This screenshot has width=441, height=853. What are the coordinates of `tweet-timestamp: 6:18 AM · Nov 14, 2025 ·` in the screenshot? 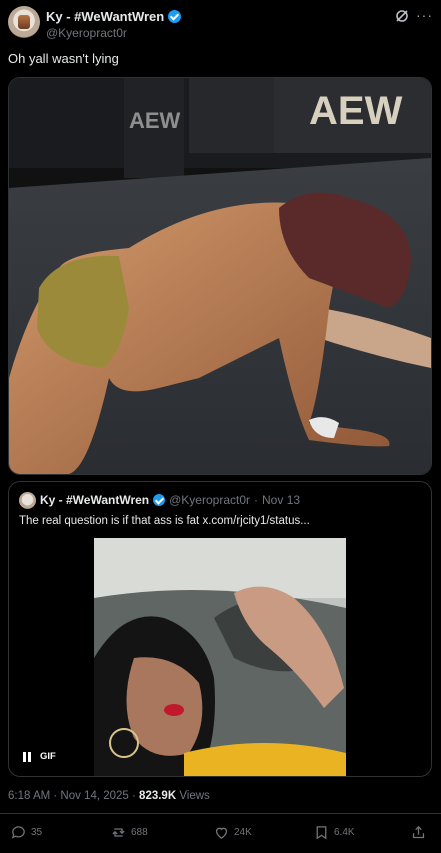 It's located at (73, 796).